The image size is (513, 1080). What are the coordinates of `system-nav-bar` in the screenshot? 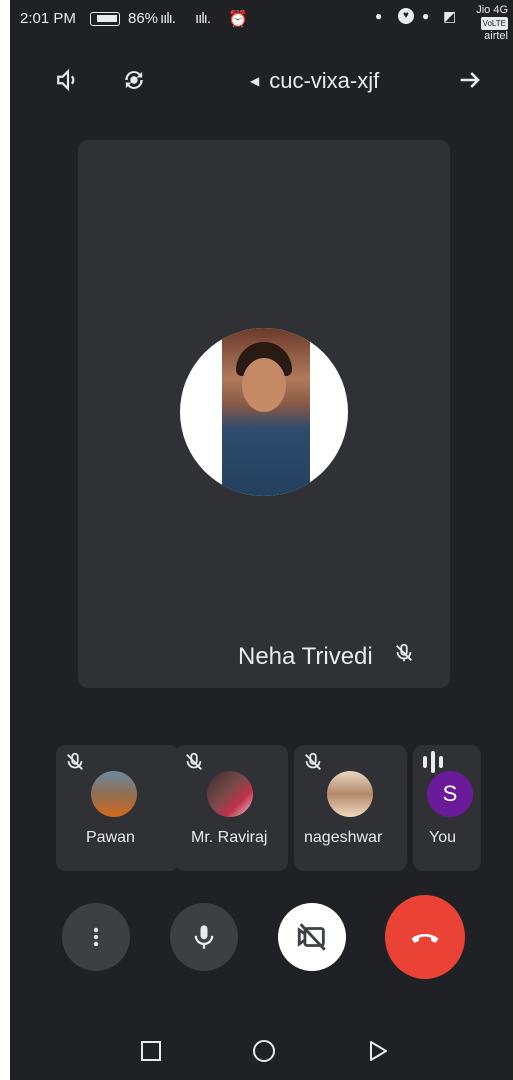 It's located at (261, 1052).